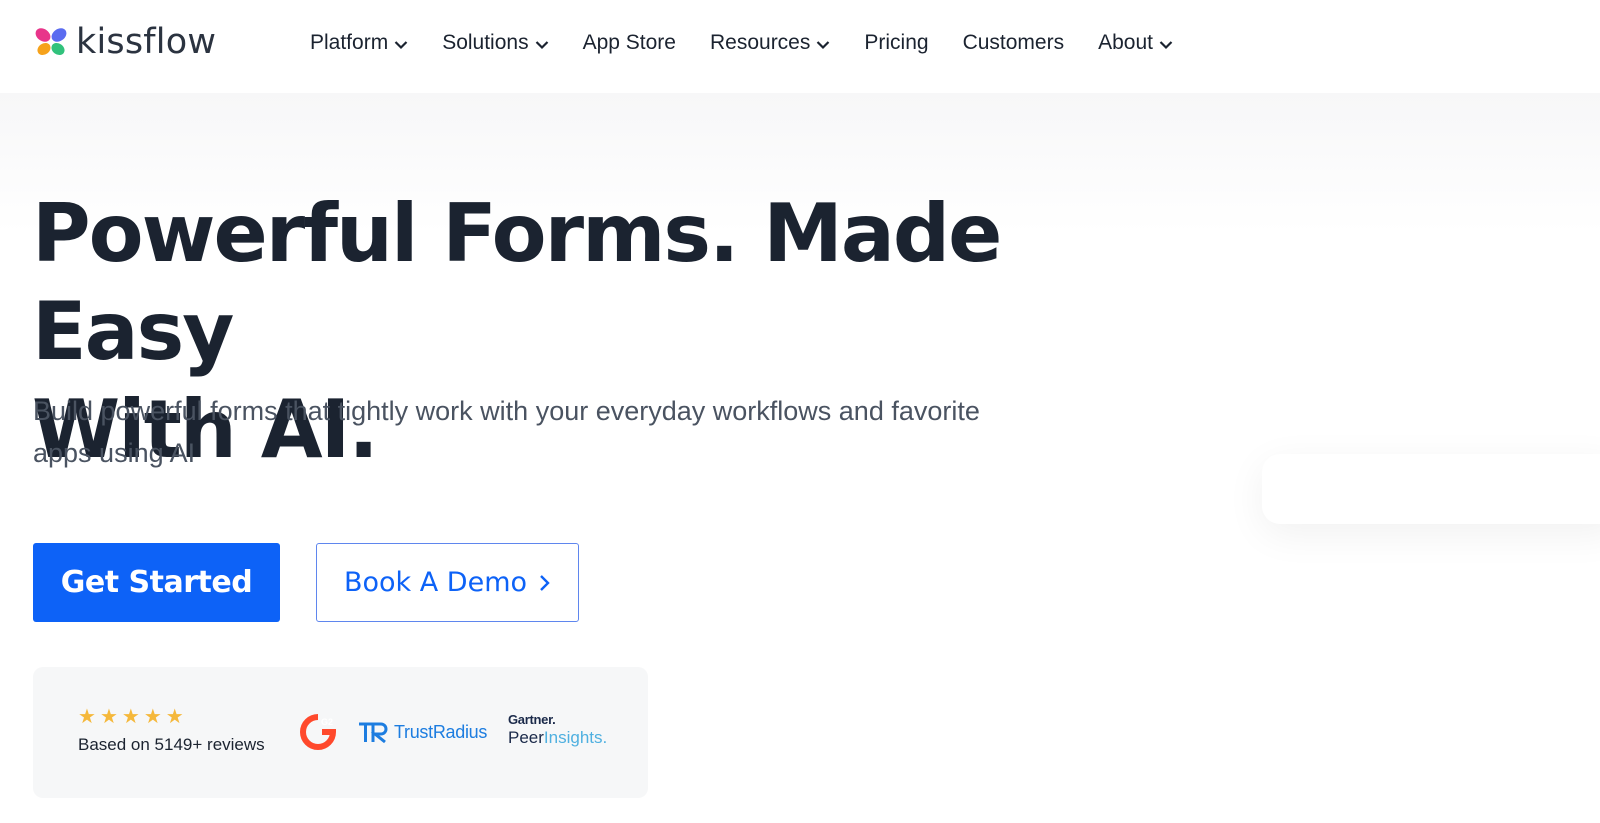 The height and width of the screenshot is (823, 1600). What do you see at coordinates (435, 582) in the screenshot?
I see `book-demo-label: Book A Demo` at bounding box center [435, 582].